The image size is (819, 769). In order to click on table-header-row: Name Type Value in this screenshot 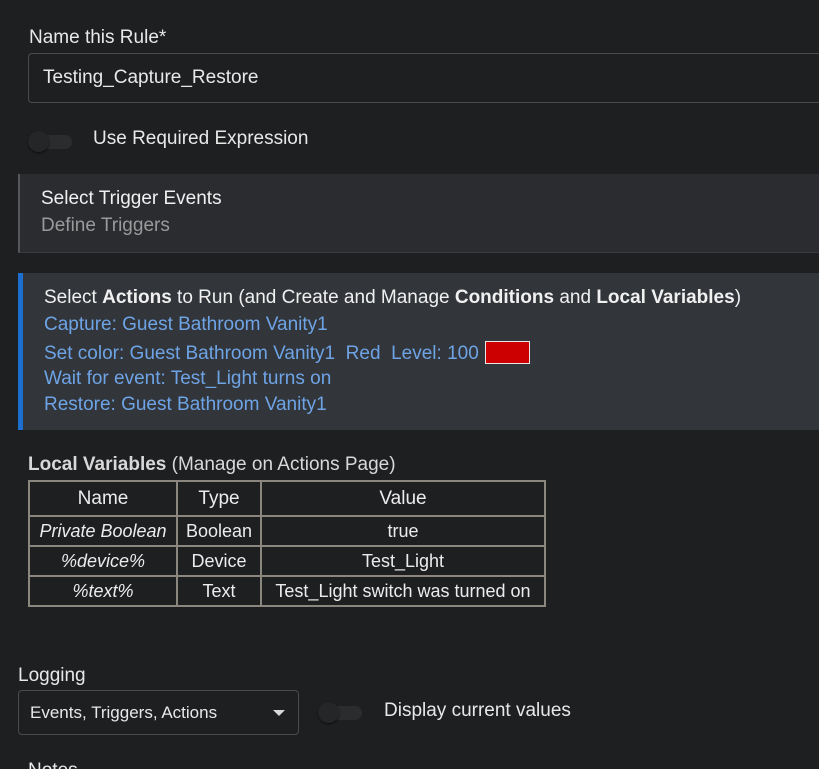, I will do `click(287, 498)`.